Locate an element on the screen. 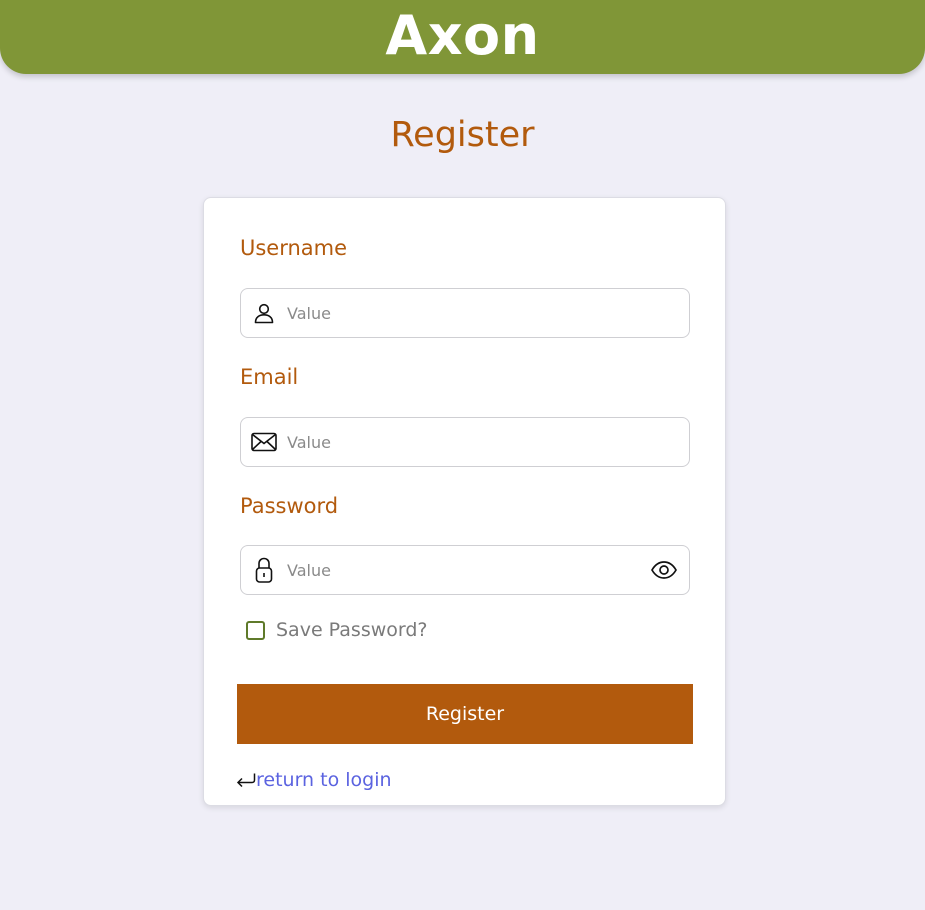 The height and width of the screenshot is (910, 925). return-arrow-icon is located at coordinates (246, 780).